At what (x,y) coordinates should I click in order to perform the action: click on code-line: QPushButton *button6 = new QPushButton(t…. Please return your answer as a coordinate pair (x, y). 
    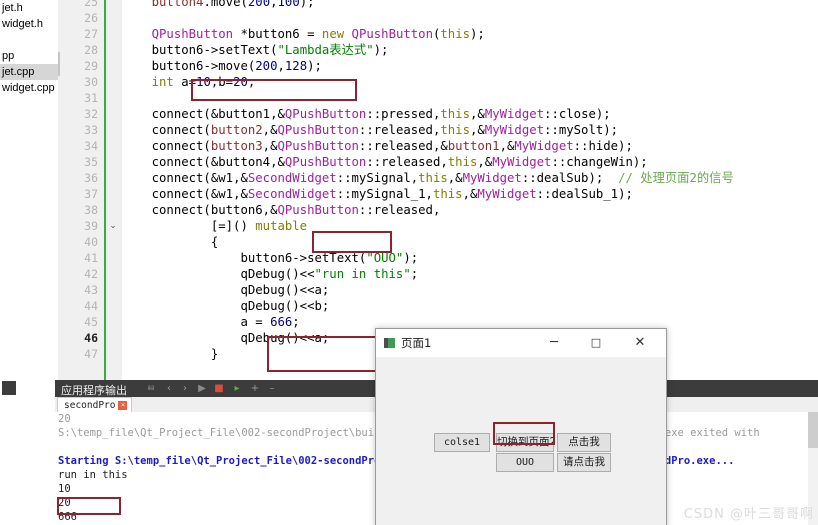
    Looking at the image, I should click on (303, 34).